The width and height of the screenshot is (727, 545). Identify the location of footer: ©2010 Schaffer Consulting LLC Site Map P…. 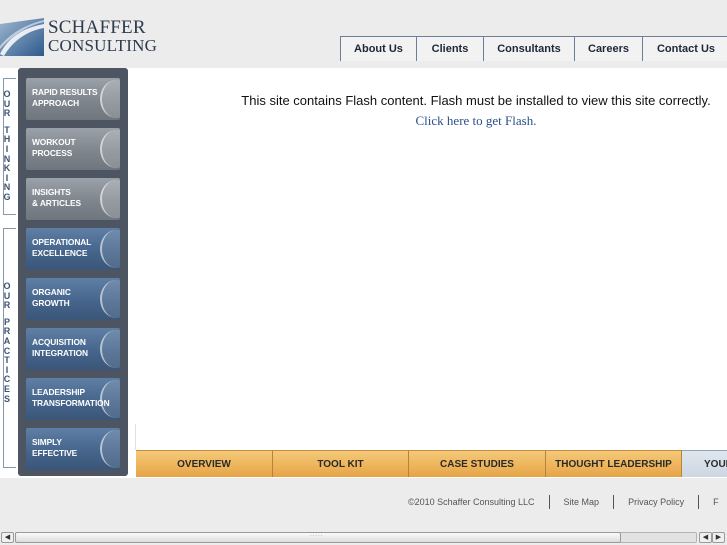
(563, 502).